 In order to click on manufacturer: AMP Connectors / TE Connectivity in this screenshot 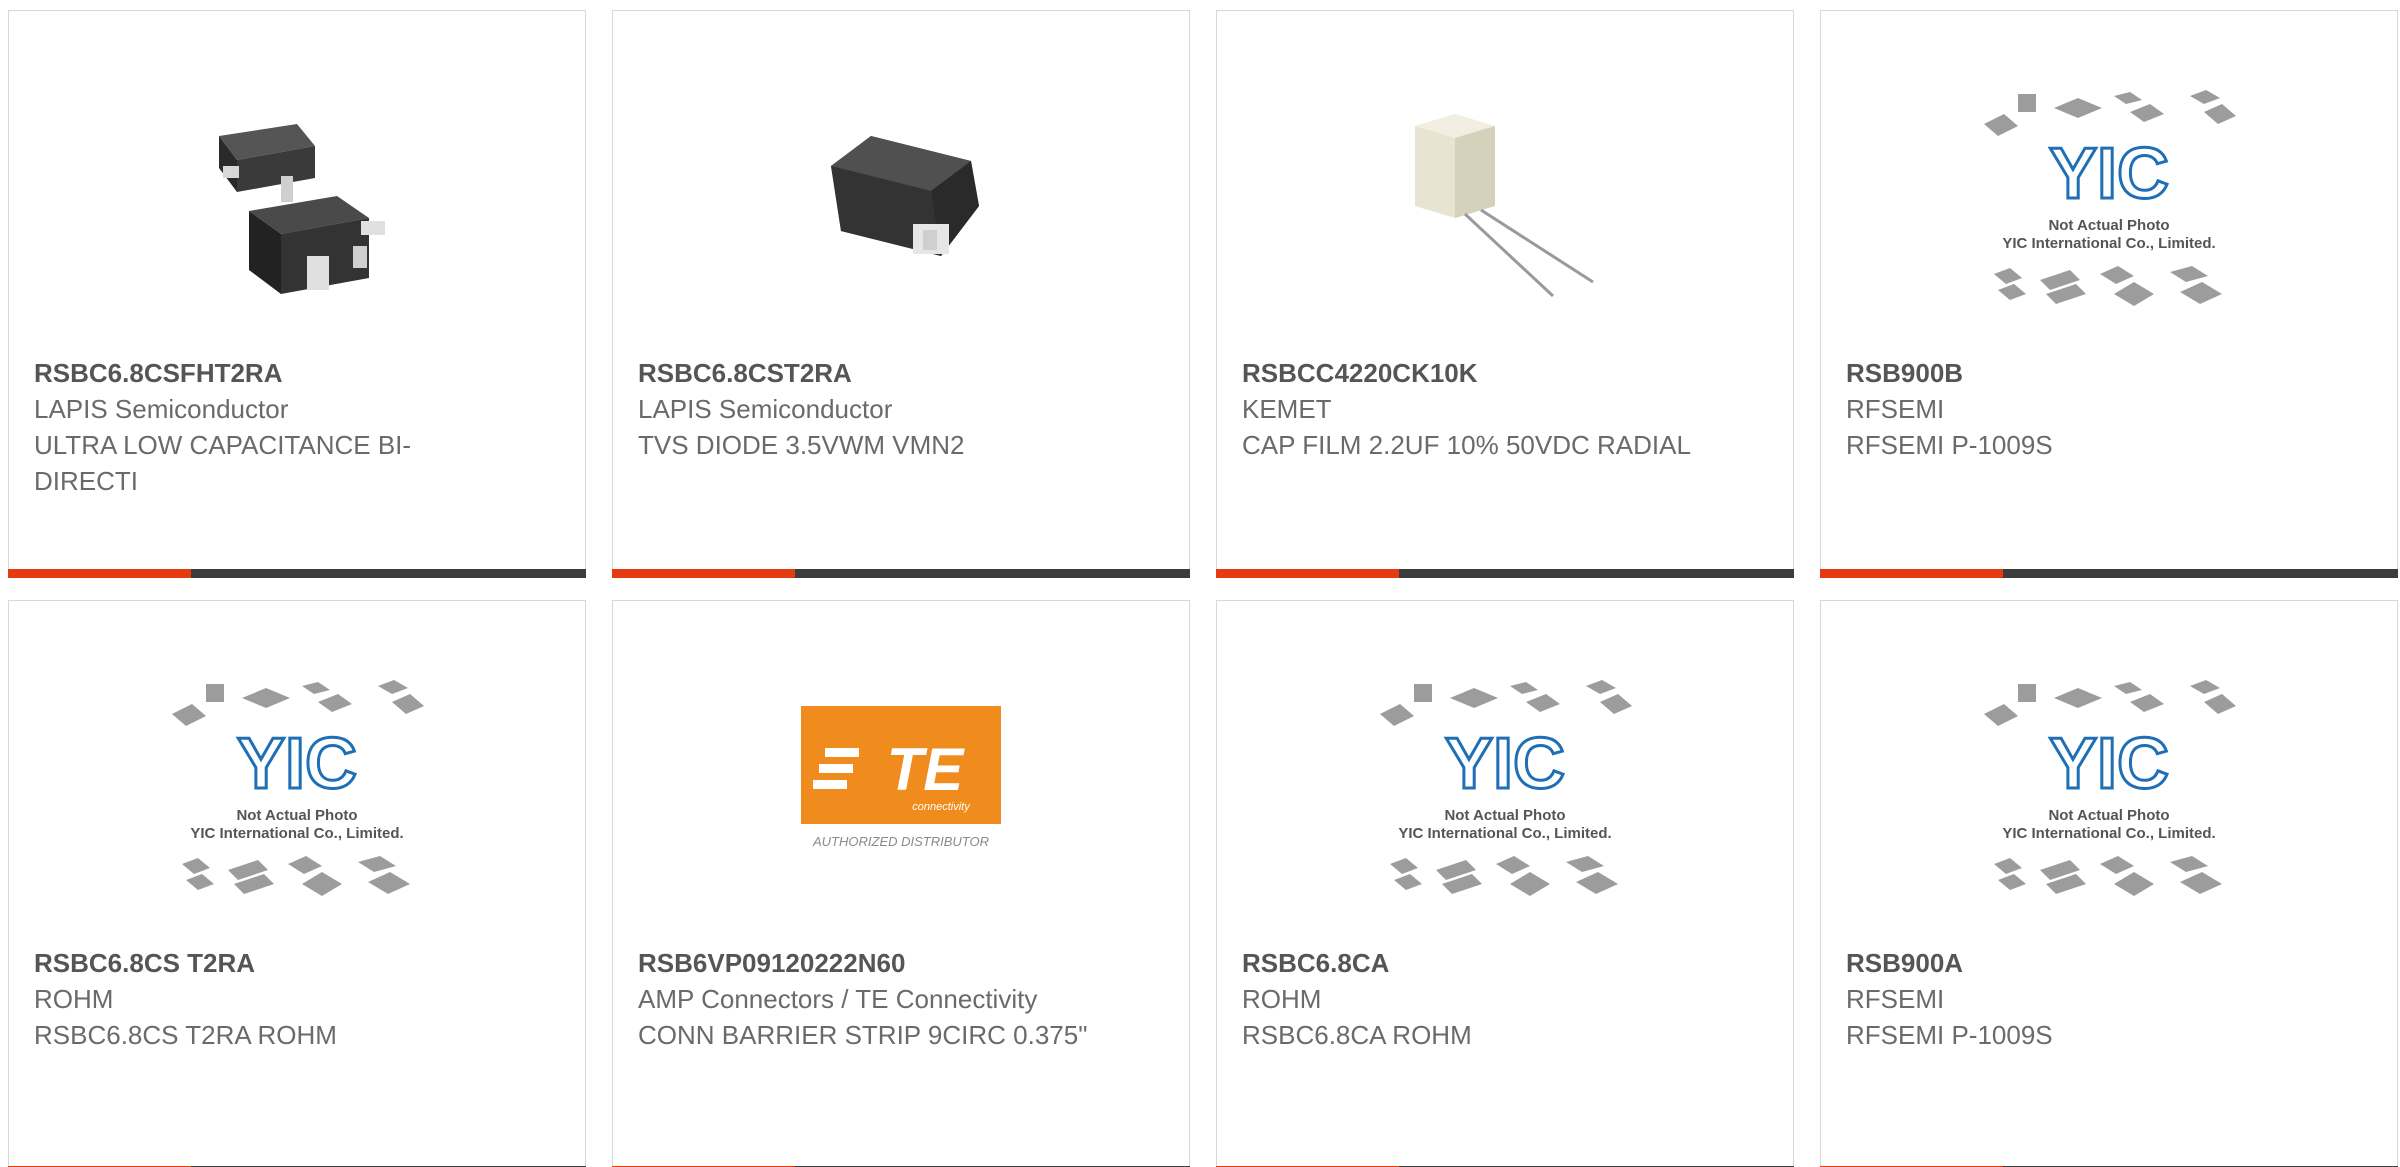, I will do `click(838, 999)`.